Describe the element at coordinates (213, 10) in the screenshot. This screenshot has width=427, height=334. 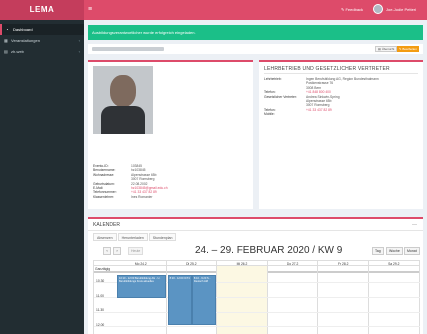
I see `top-navbar: LEMA ≡ ✎ Feedback Joe-Jodie Petteri` at that location.